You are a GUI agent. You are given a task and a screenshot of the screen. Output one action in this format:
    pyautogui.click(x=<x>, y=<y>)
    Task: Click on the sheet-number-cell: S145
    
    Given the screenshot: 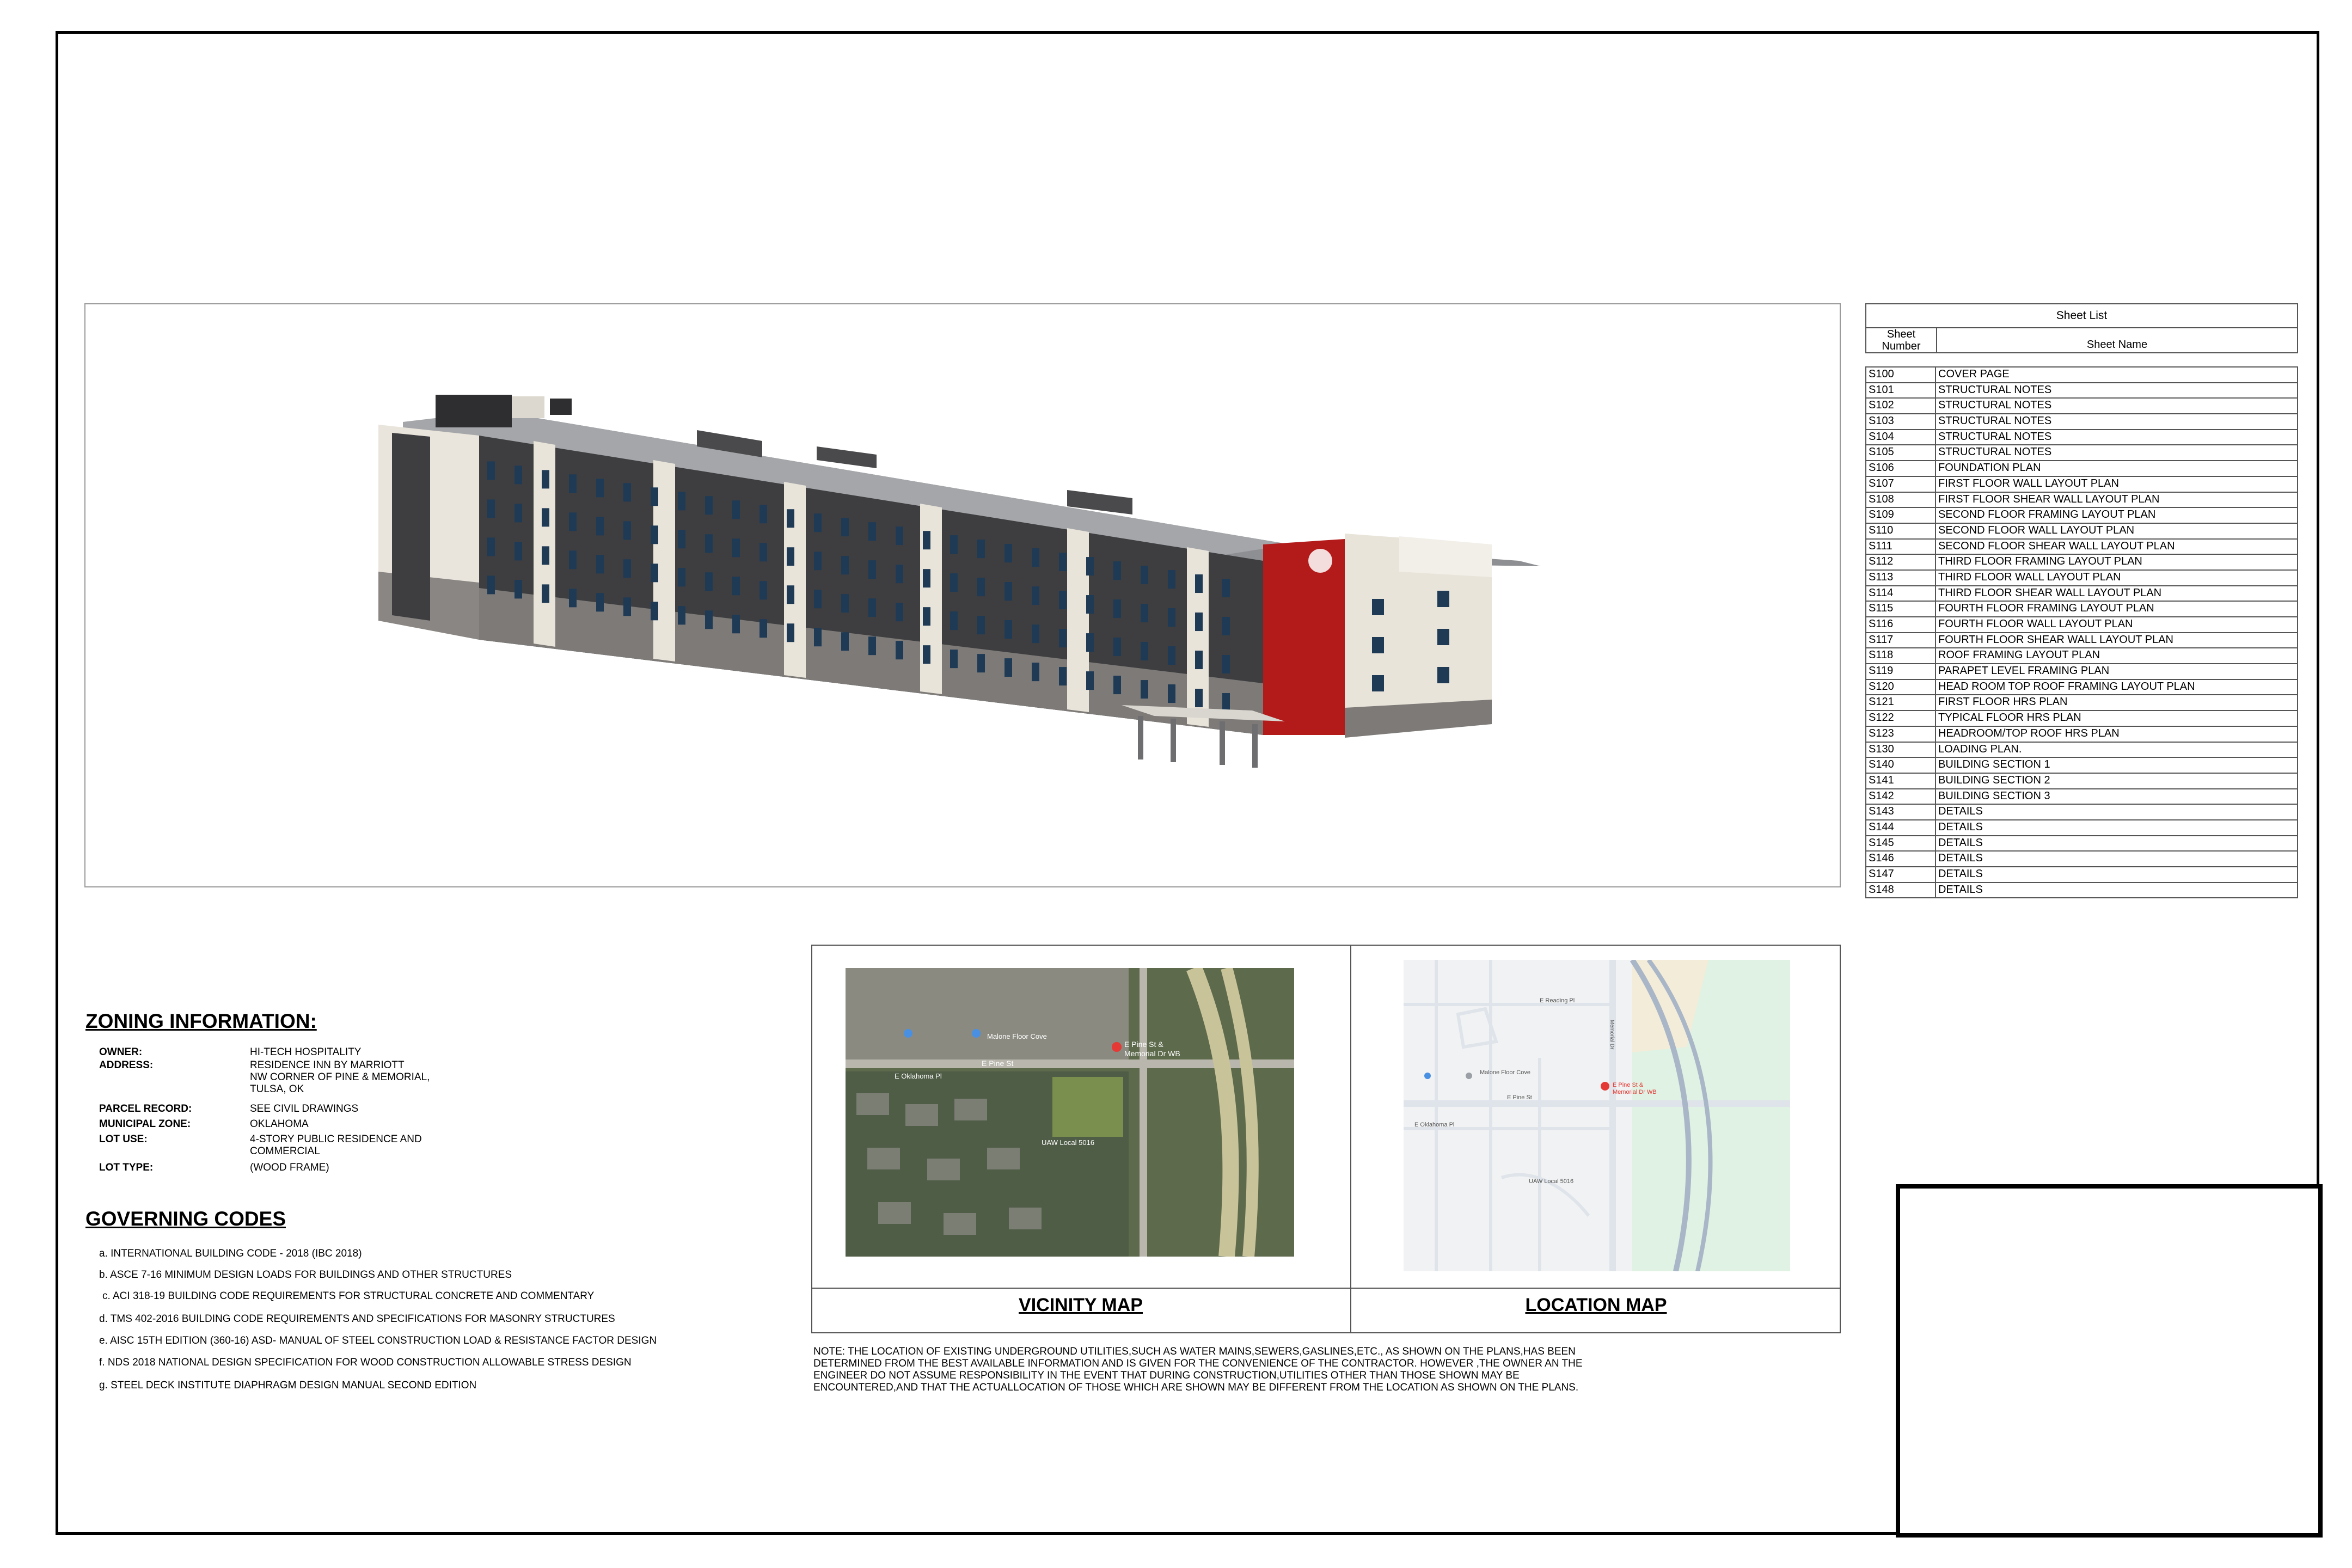 What is the action you would take?
    pyautogui.click(x=1901, y=843)
    